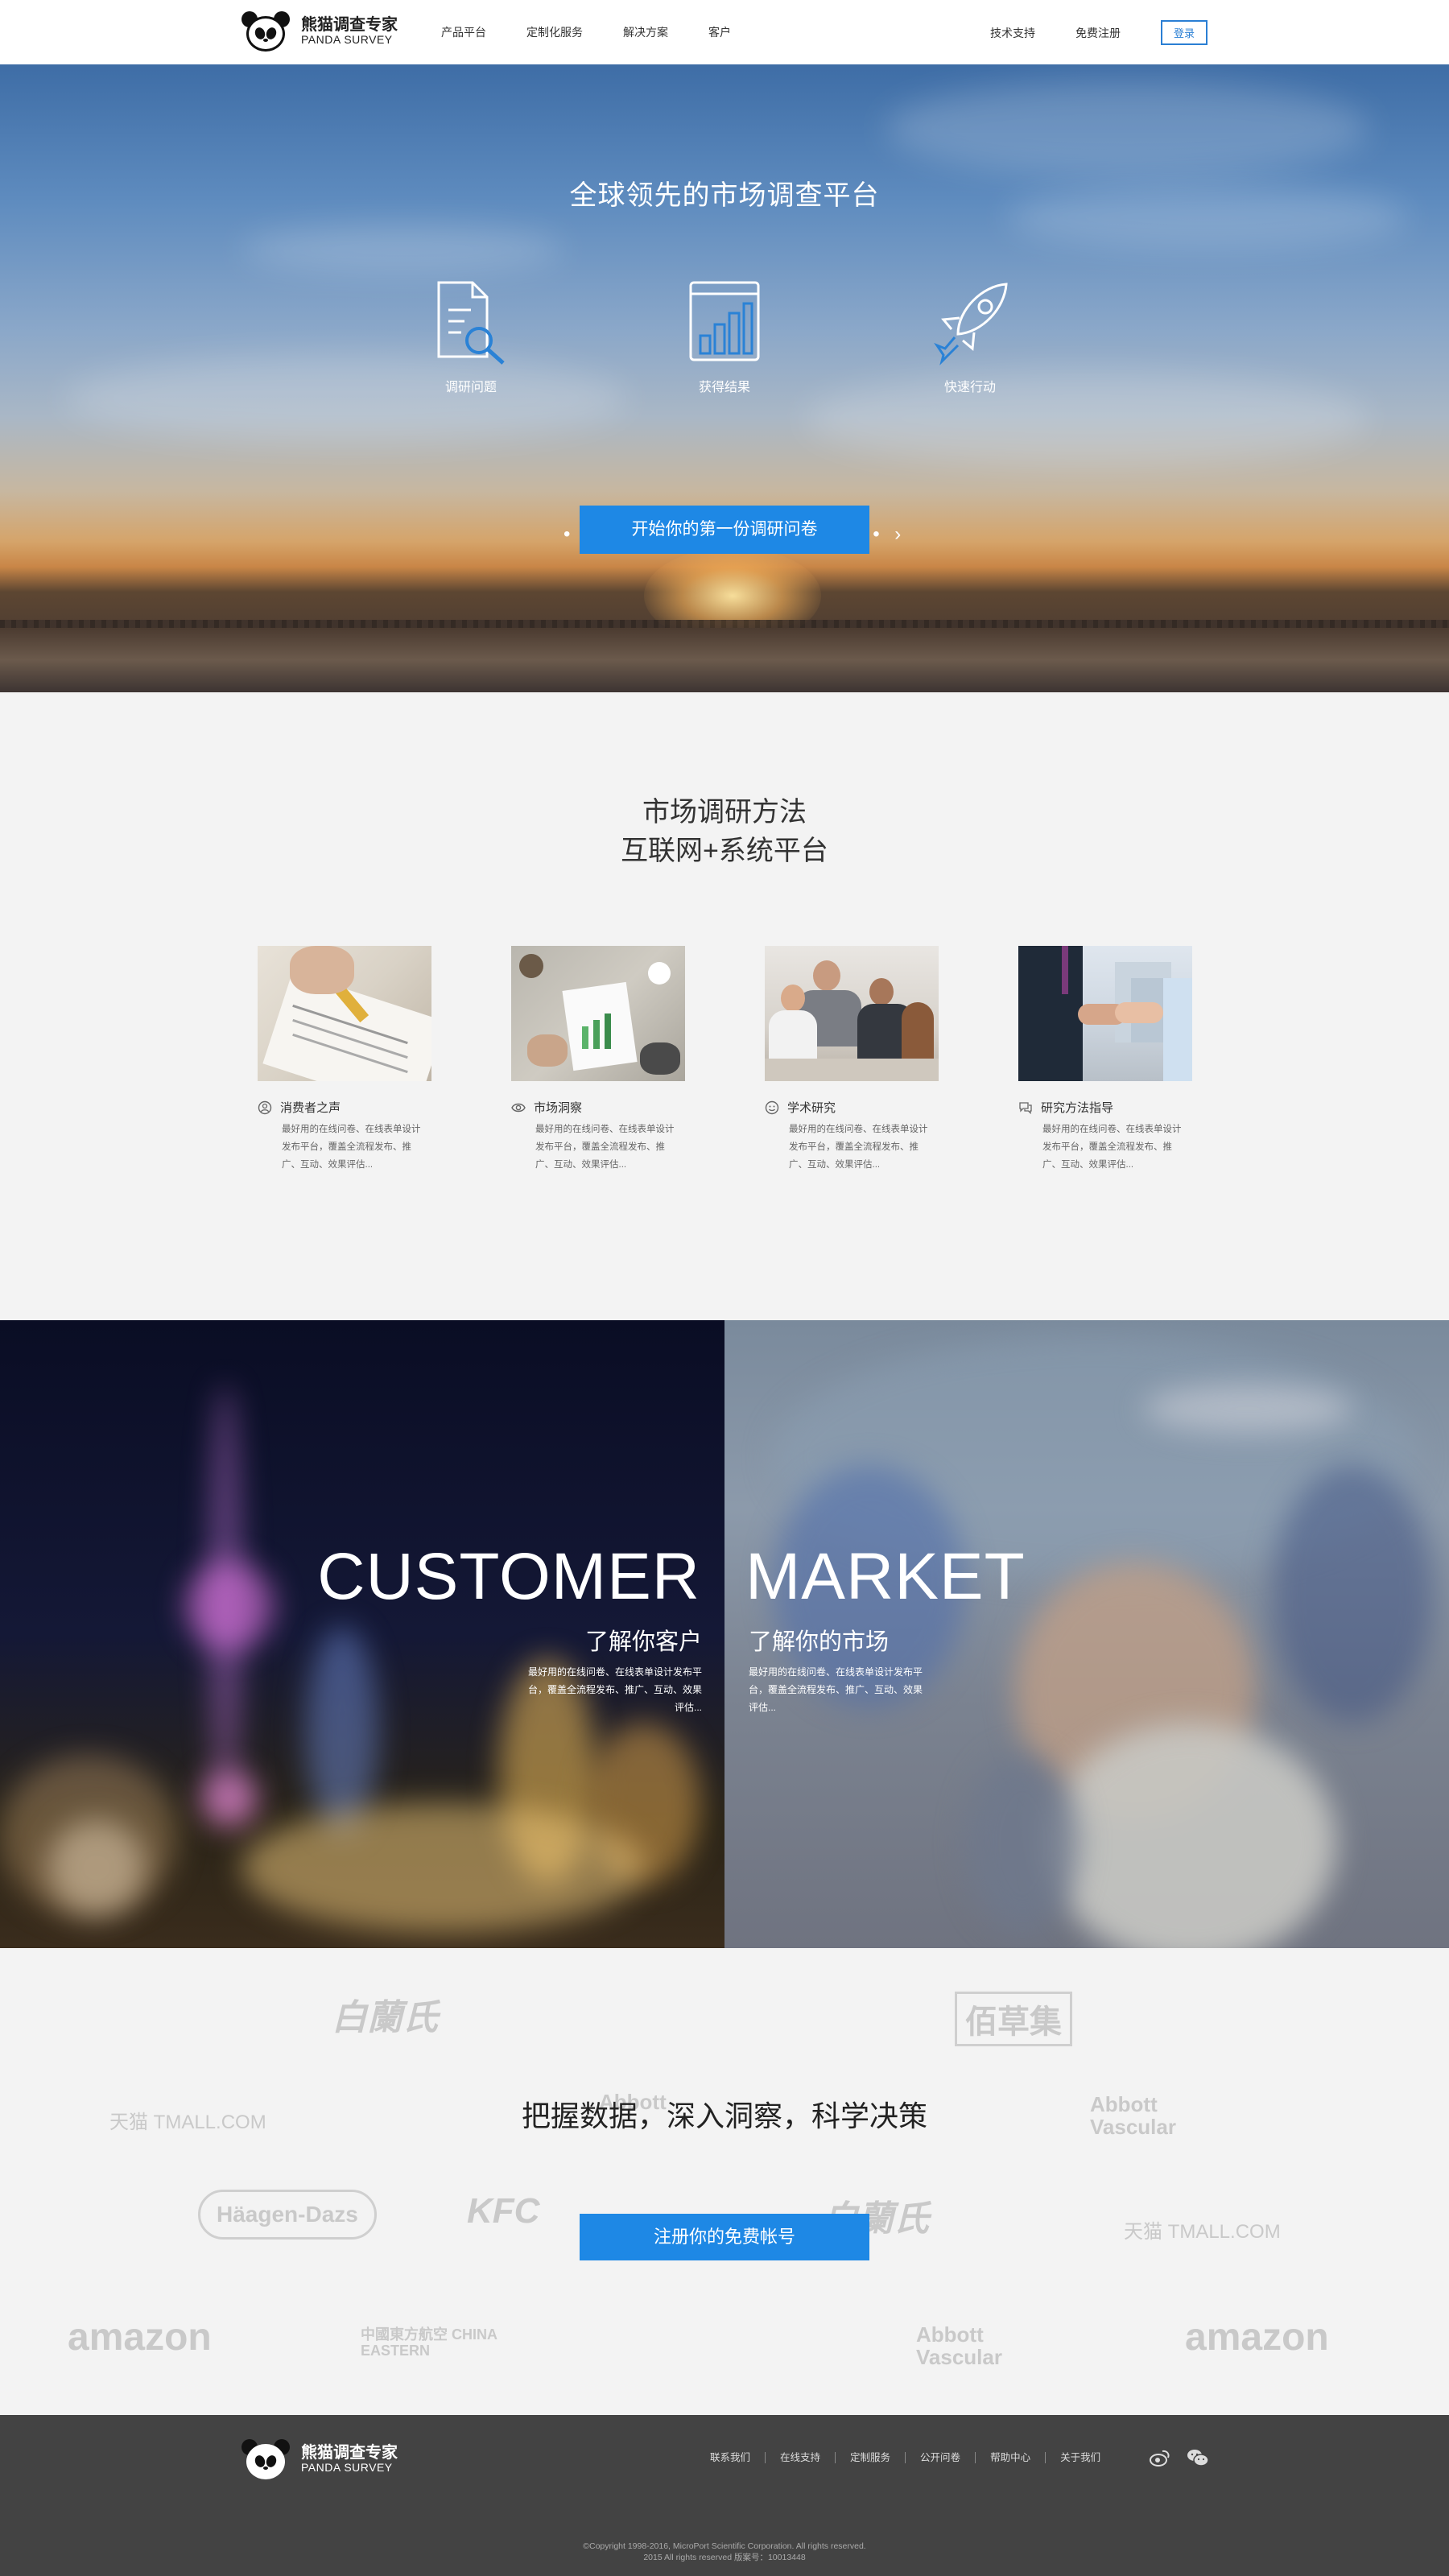 The width and height of the screenshot is (1449, 2576). I want to click on methods-title-line2: 互联网+系统平台, so click(724, 851).